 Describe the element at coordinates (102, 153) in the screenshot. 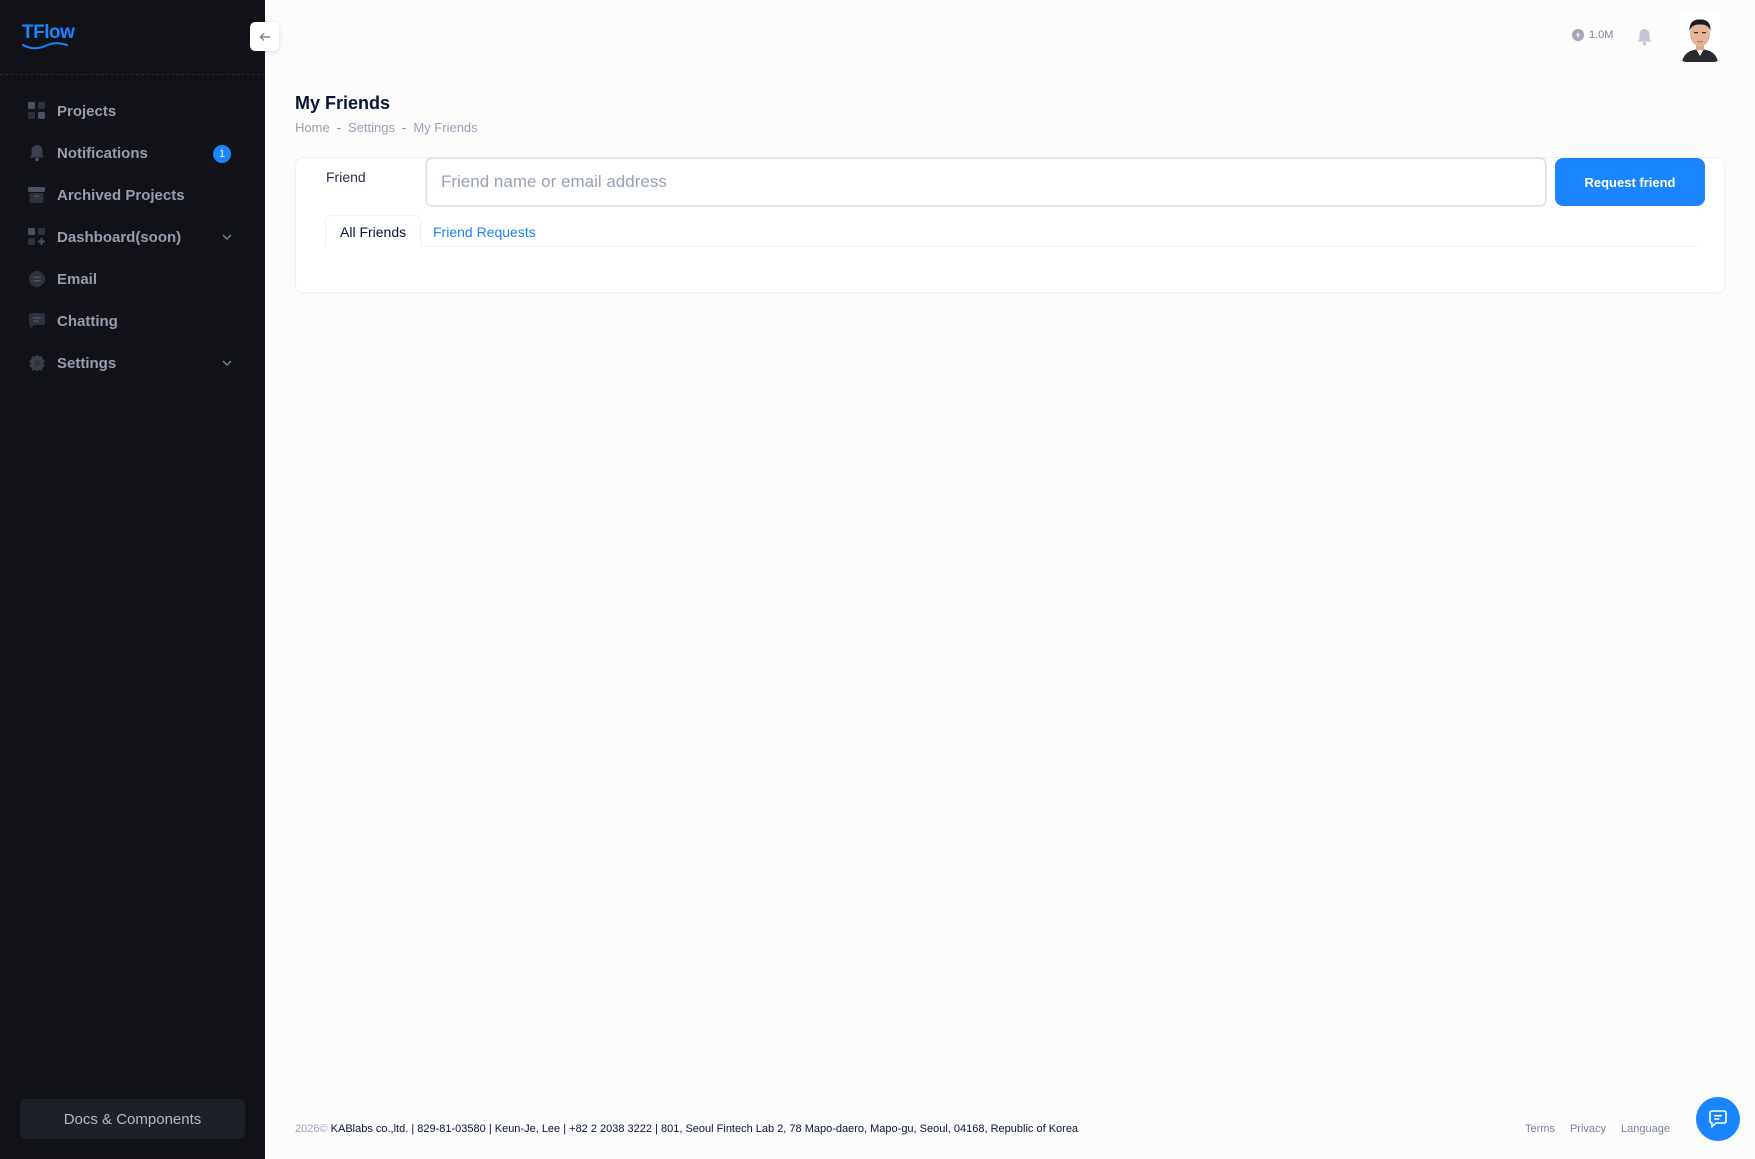

I see `sidebar-item-label: Notifications` at that location.